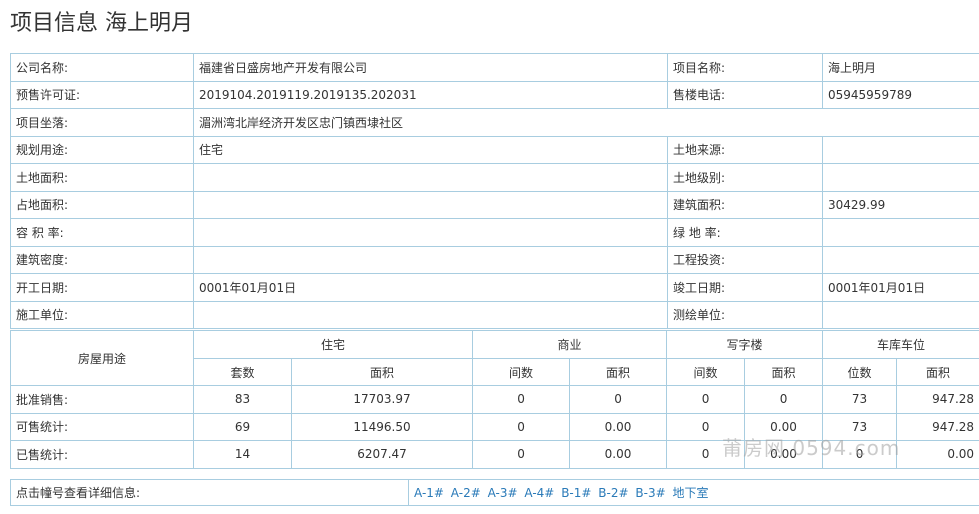  What do you see at coordinates (937, 372) in the screenshot?
I see `sub-gar-area: 面积` at bounding box center [937, 372].